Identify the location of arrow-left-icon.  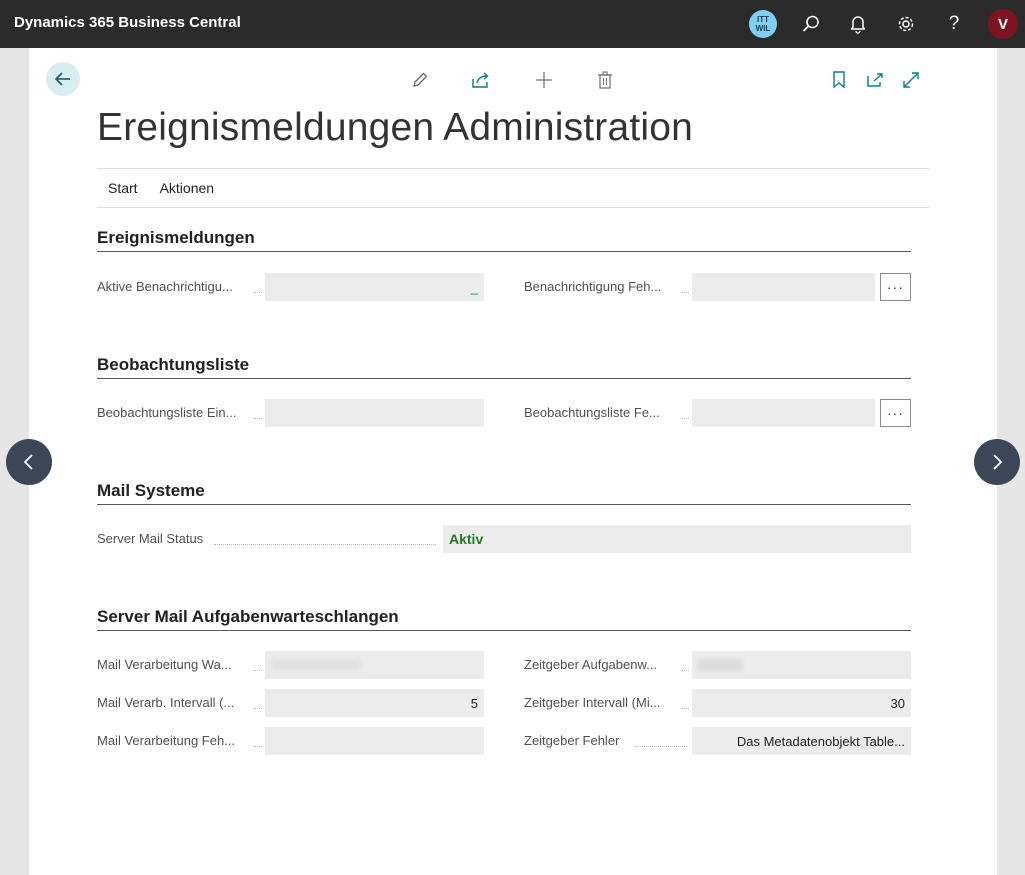
(62, 79).